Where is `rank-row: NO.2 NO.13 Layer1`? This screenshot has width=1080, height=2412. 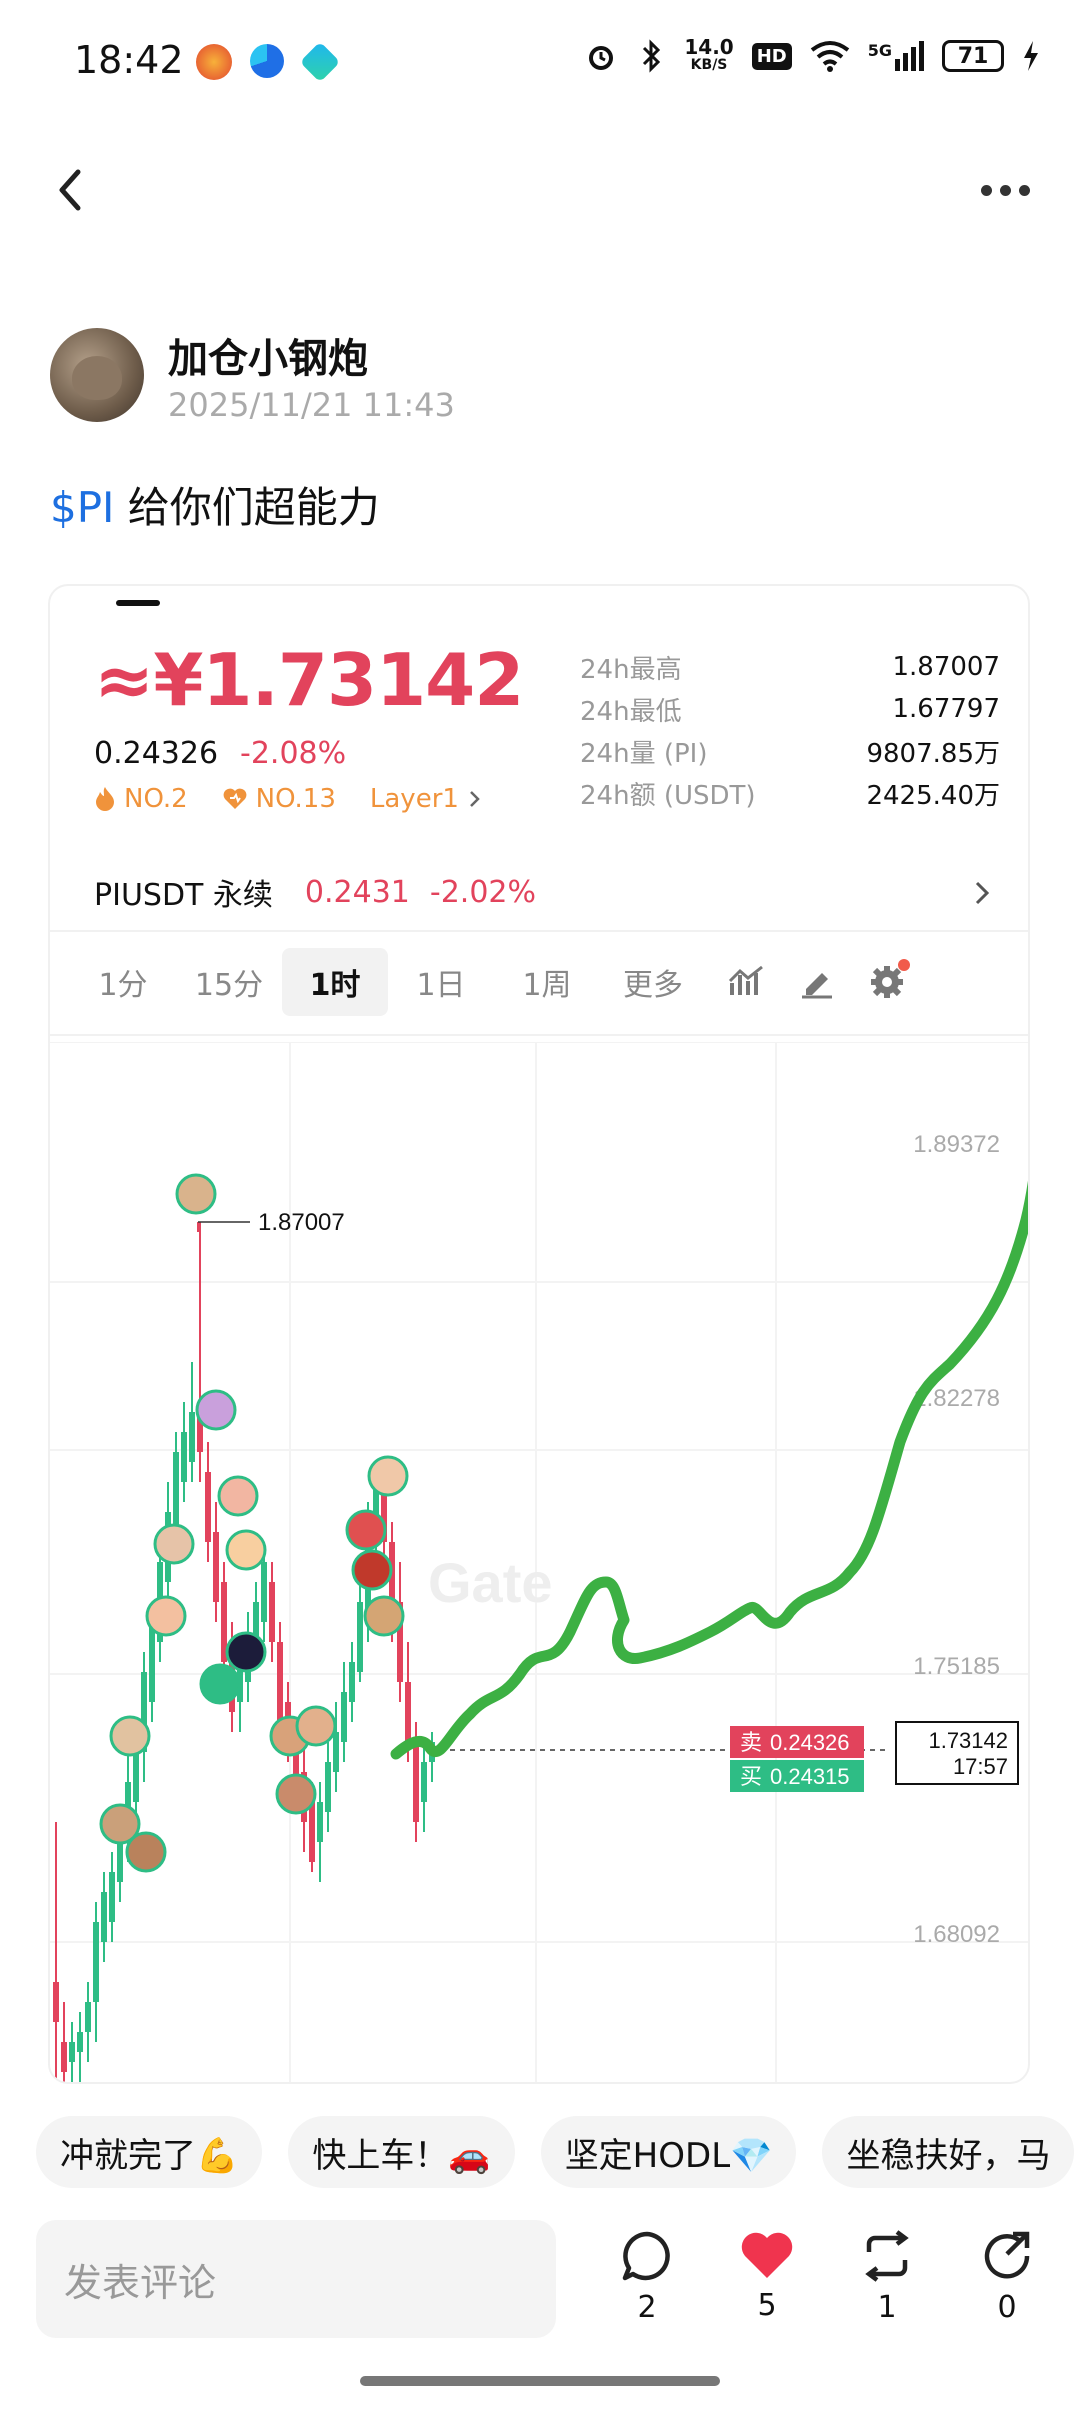
rank-row: NO.2 NO.13 Layer1 is located at coordinates (288, 799).